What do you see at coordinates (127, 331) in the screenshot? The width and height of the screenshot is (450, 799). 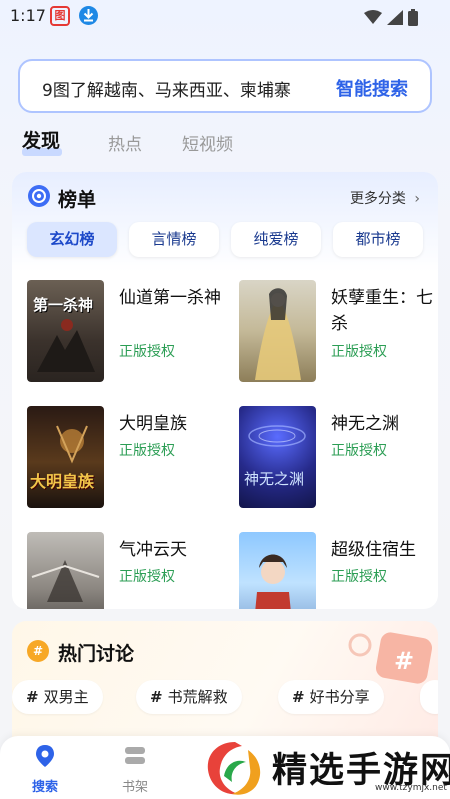 I see `book-item: 第一杀神 仙道第一杀神 正版授权` at bounding box center [127, 331].